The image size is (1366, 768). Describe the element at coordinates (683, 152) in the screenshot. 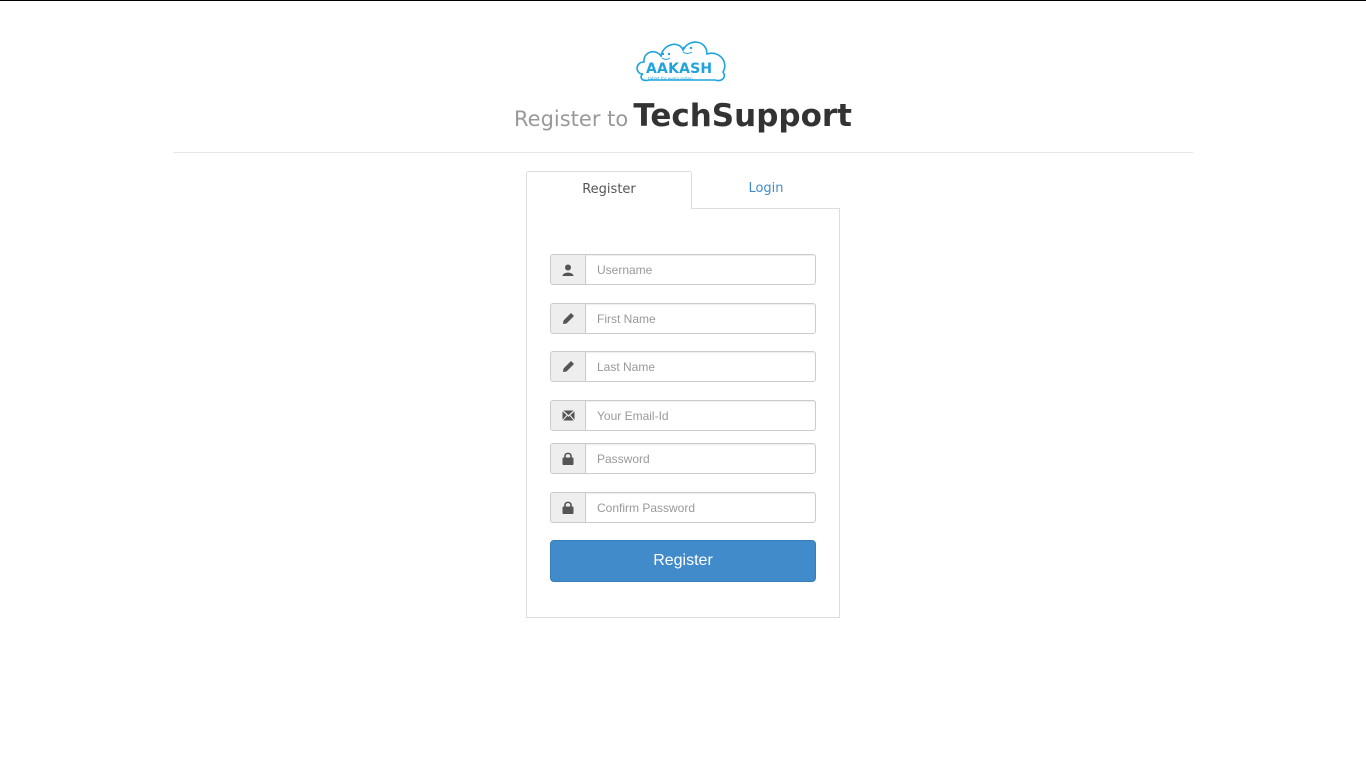

I see `header-divider` at that location.